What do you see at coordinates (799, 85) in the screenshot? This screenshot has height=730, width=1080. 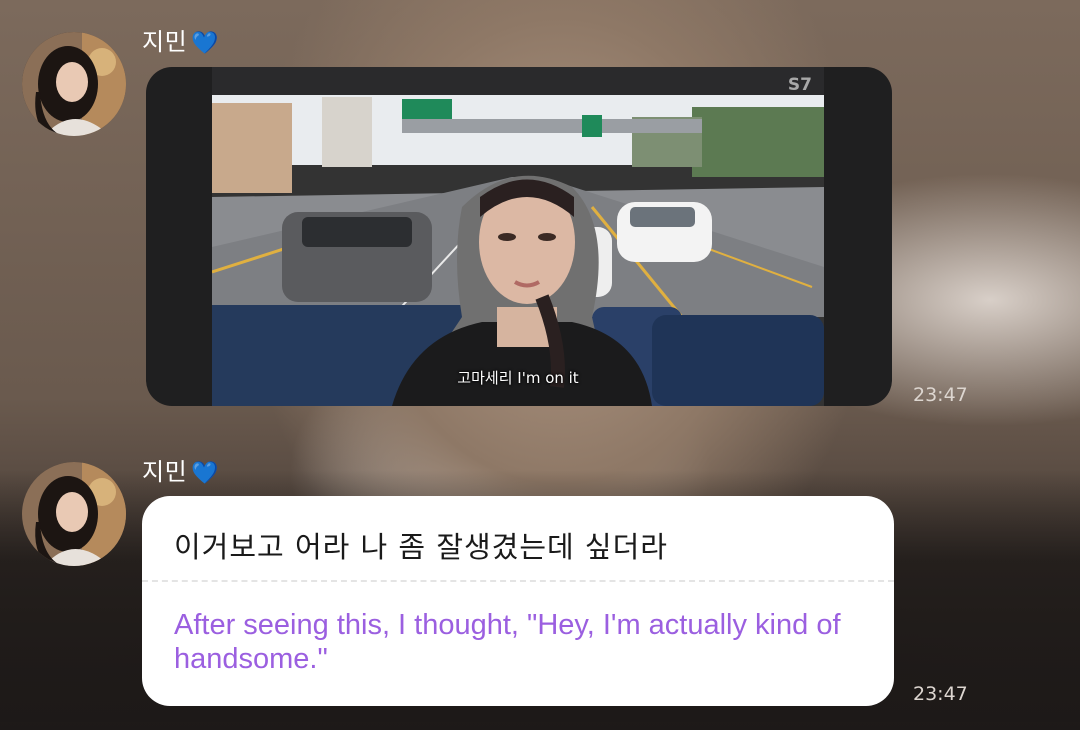 I see `channel-watermark: S7` at bounding box center [799, 85].